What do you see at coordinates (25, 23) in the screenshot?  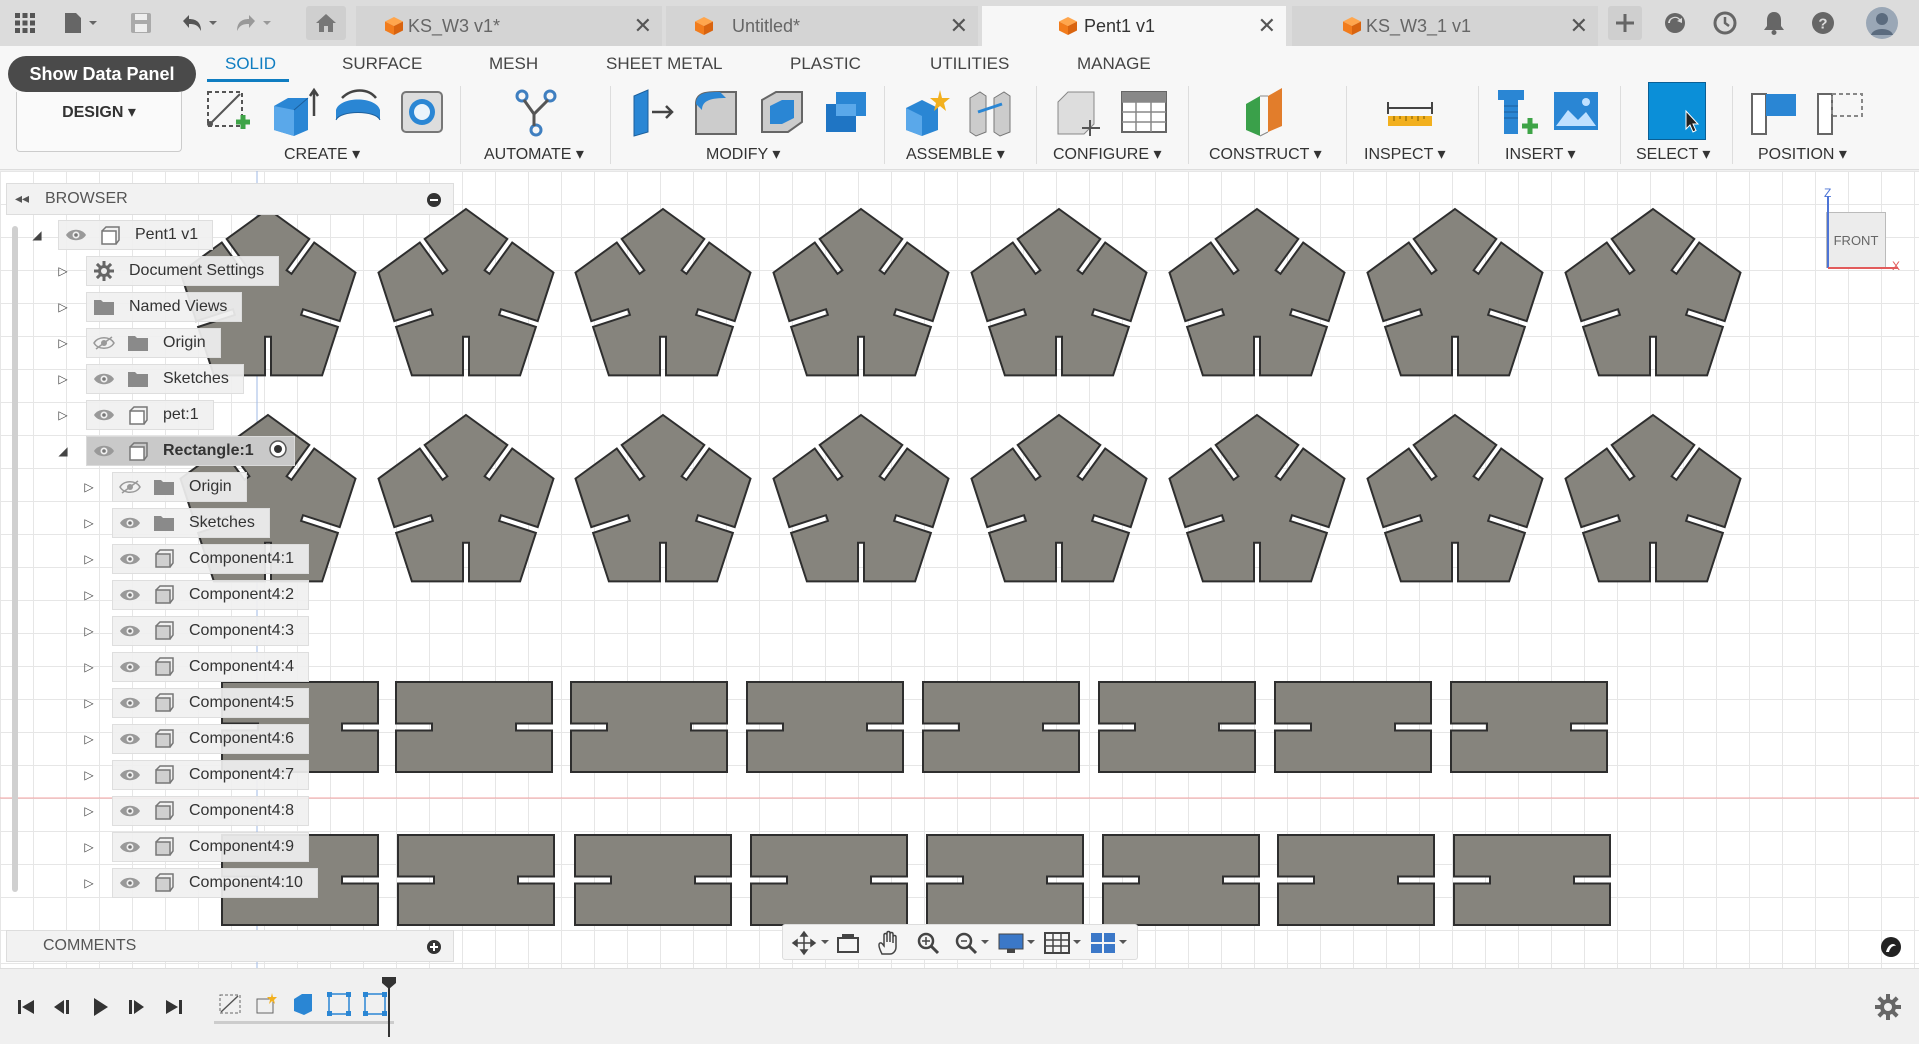 I see `apps-grid-icon` at bounding box center [25, 23].